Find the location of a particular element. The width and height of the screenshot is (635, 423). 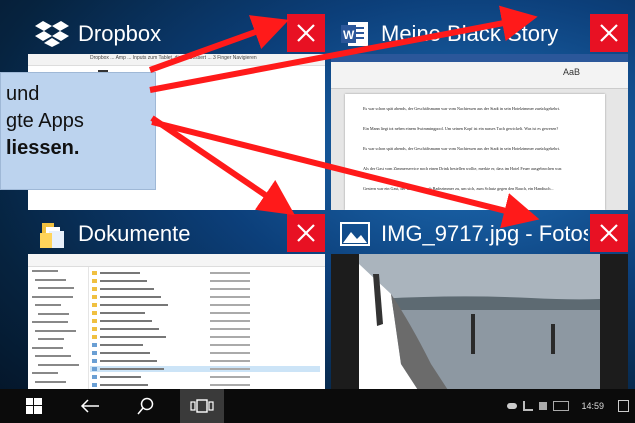

volume-icon is located at coordinates (543, 406).